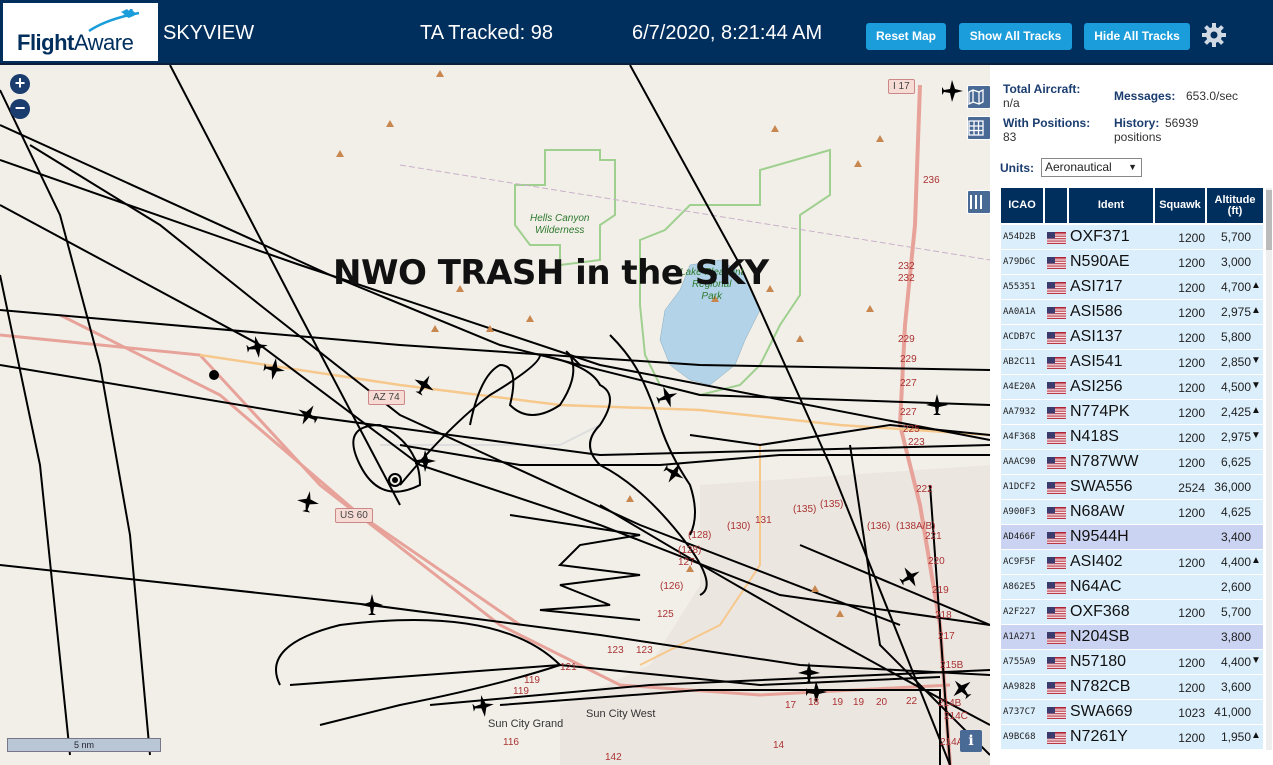 The height and width of the screenshot is (765, 1273). What do you see at coordinates (978, 202) in the screenshot?
I see `columns-icon` at bounding box center [978, 202].